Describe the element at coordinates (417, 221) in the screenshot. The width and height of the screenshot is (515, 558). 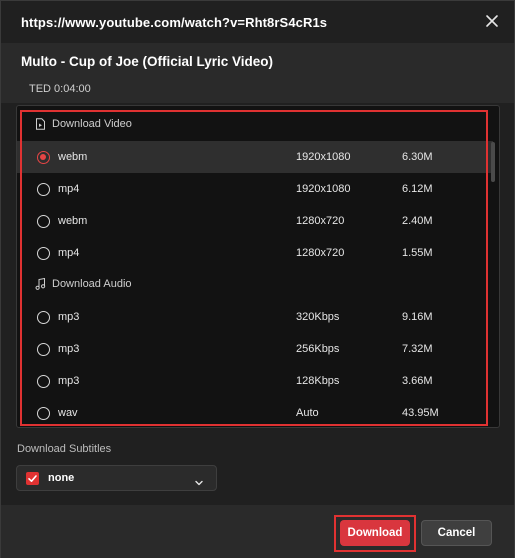
I see `size-label: 2.40M` at that location.